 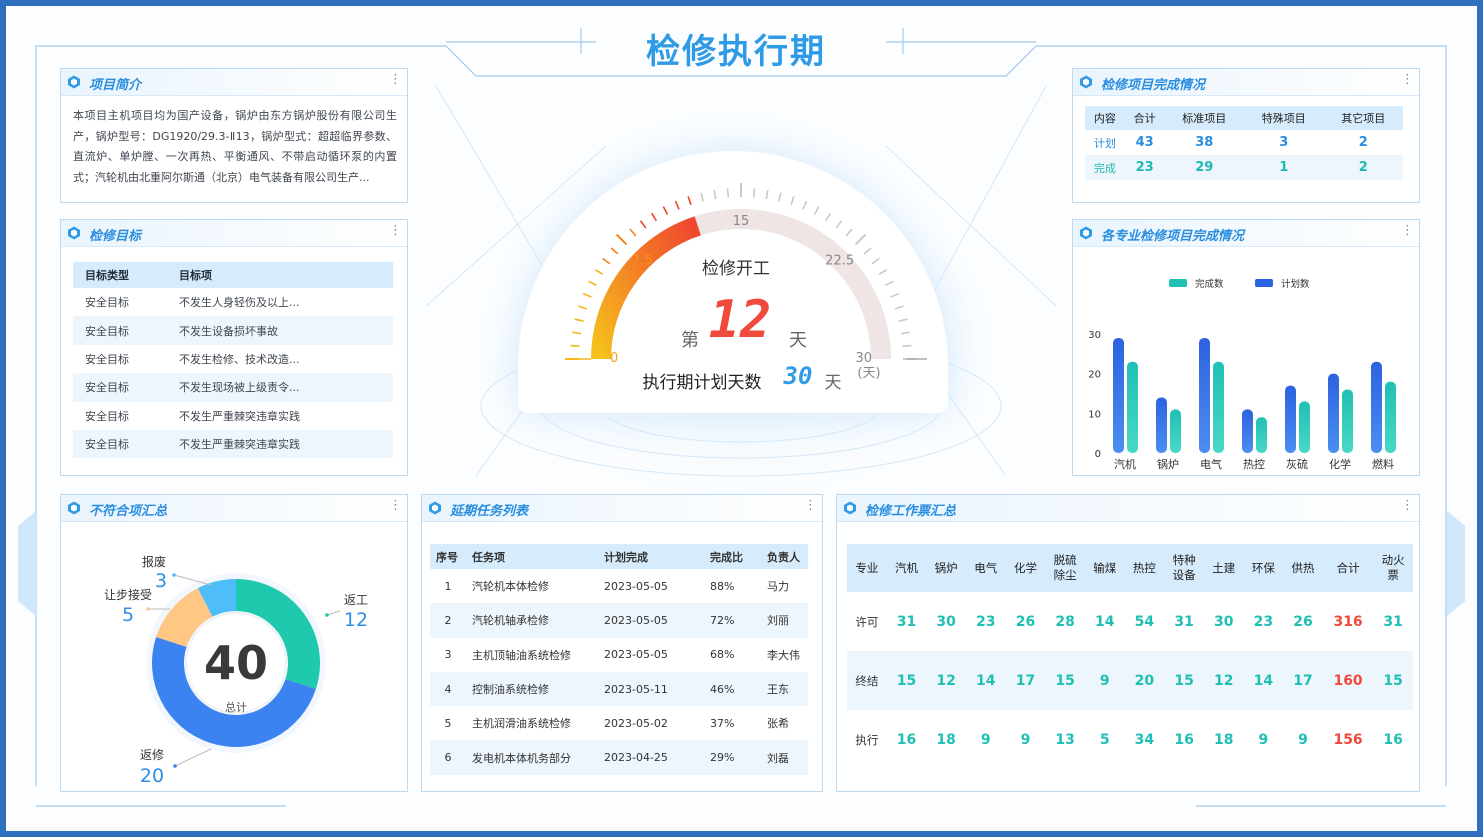 I want to click on cell: 37%, so click(x=722, y=723).